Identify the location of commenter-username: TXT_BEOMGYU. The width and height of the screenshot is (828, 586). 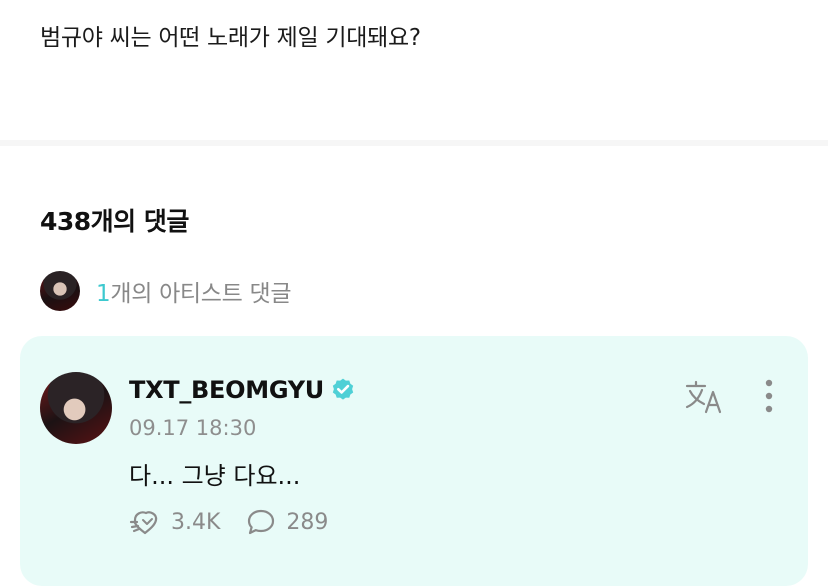
(226, 390).